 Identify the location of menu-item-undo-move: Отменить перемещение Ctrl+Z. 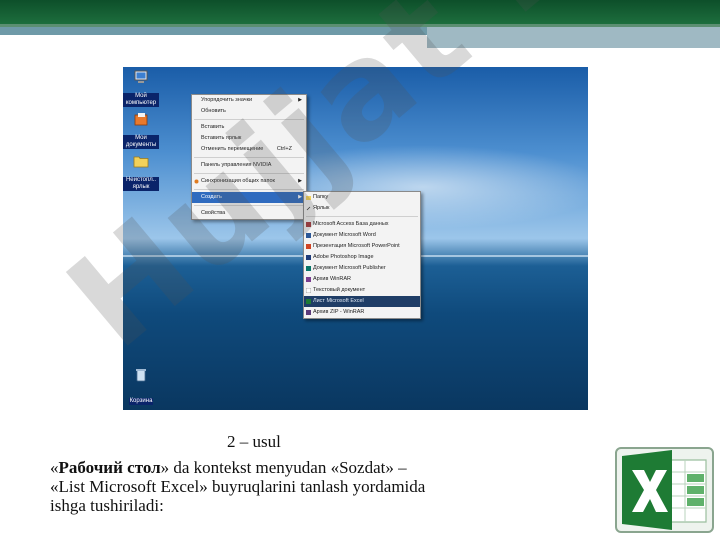
(249, 149).